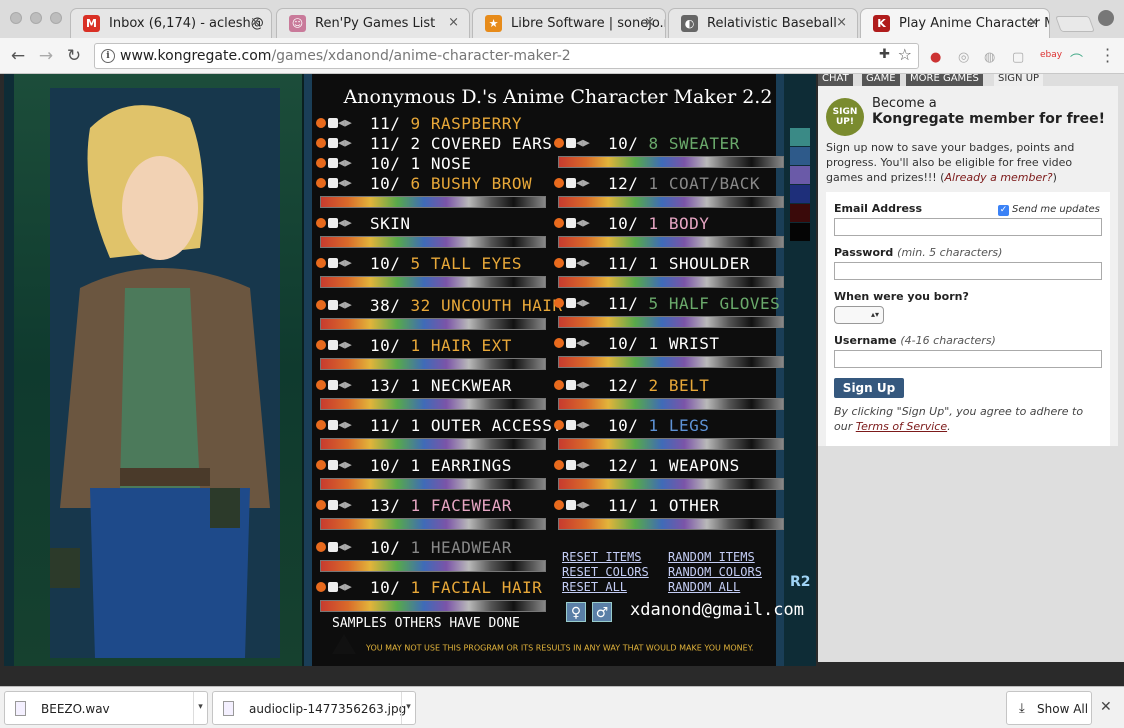  Describe the element at coordinates (1106, 707) in the screenshot. I see `close-icon: ✕` at that location.